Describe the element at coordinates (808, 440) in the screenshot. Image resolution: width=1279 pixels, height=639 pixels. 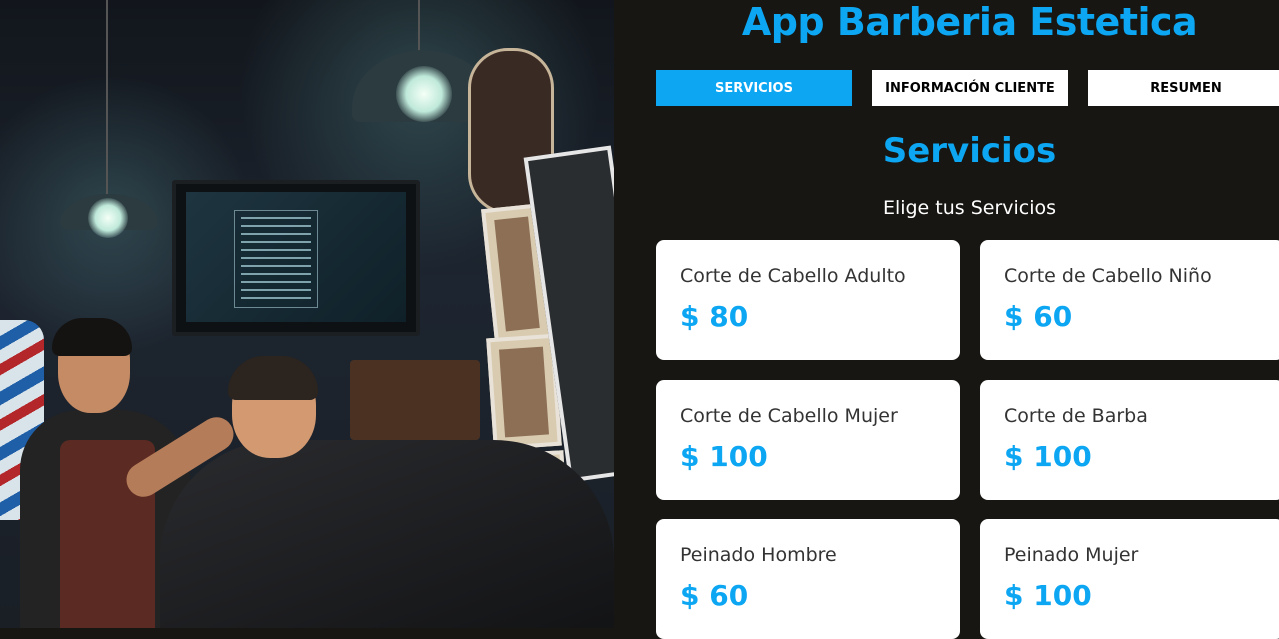
I see `service-card: Corte de Cabello Mujer $ 100` at that location.